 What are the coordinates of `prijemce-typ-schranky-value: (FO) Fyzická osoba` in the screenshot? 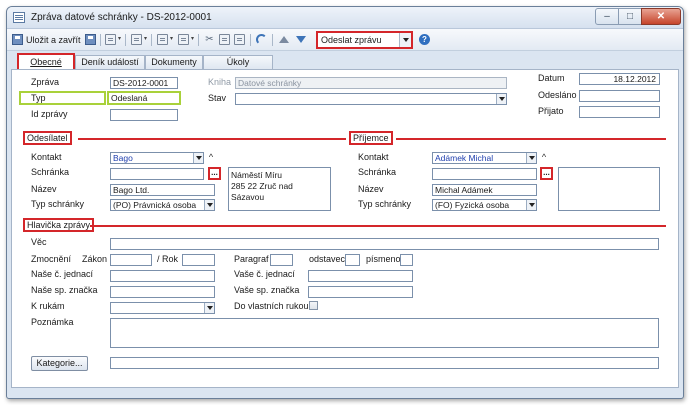 It's located at (472, 205).